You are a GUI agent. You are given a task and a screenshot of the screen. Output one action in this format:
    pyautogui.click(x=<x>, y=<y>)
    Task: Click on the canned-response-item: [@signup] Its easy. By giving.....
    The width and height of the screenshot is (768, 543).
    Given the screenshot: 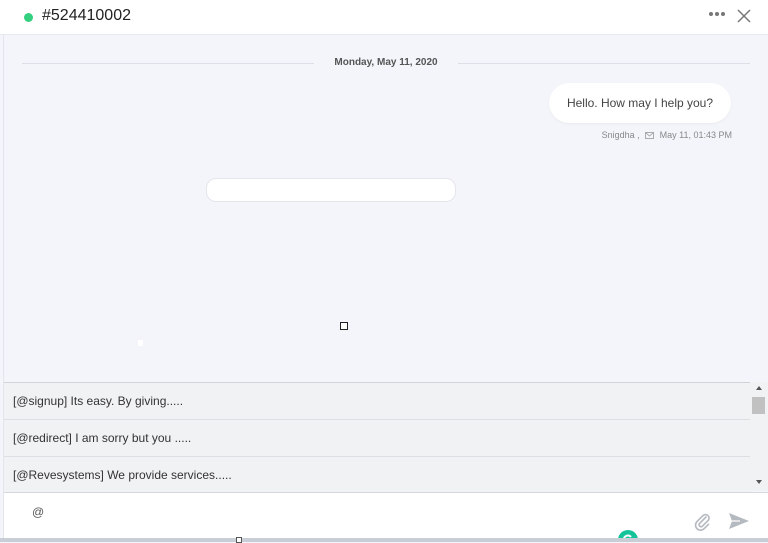 What is the action you would take?
    pyautogui.click(x=377, y=401)
    